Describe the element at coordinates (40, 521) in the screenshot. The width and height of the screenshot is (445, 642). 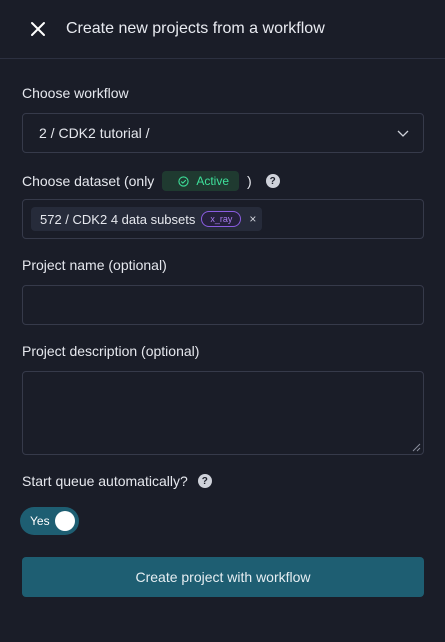
I see `toggle-label: Yes` at that location.